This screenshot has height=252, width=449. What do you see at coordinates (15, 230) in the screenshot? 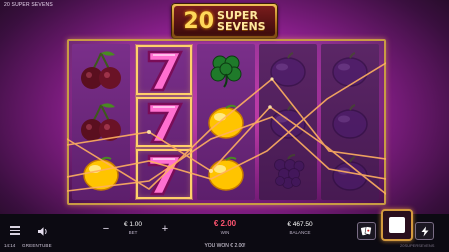
I see `menu-icon` at bounding box center [15, 230].